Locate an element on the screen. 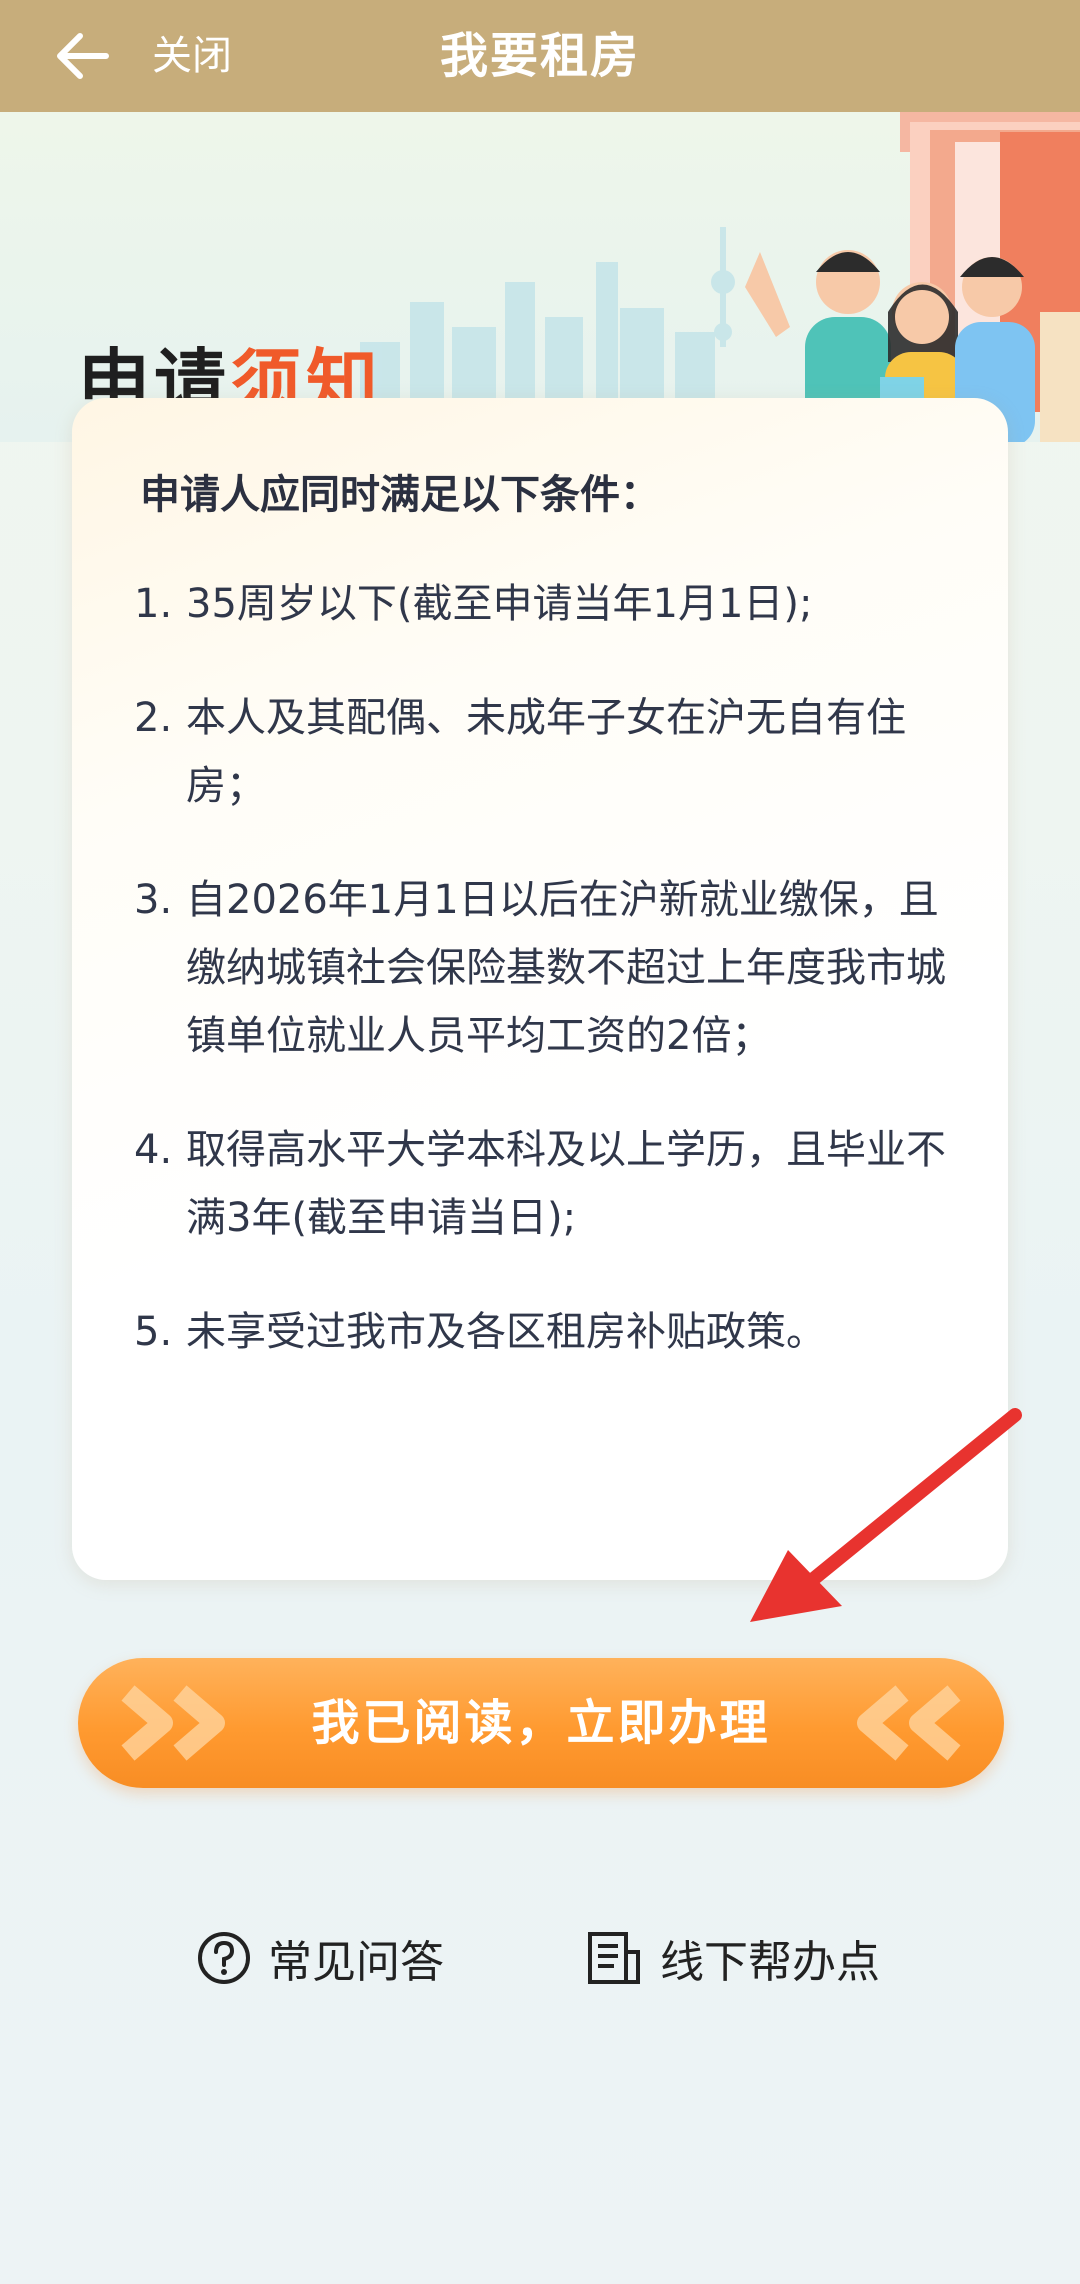 This screenshot has height=2284, width=1080. notice-heading: 申请人应同时满足以下条件： is located at coordinates (400, 495).